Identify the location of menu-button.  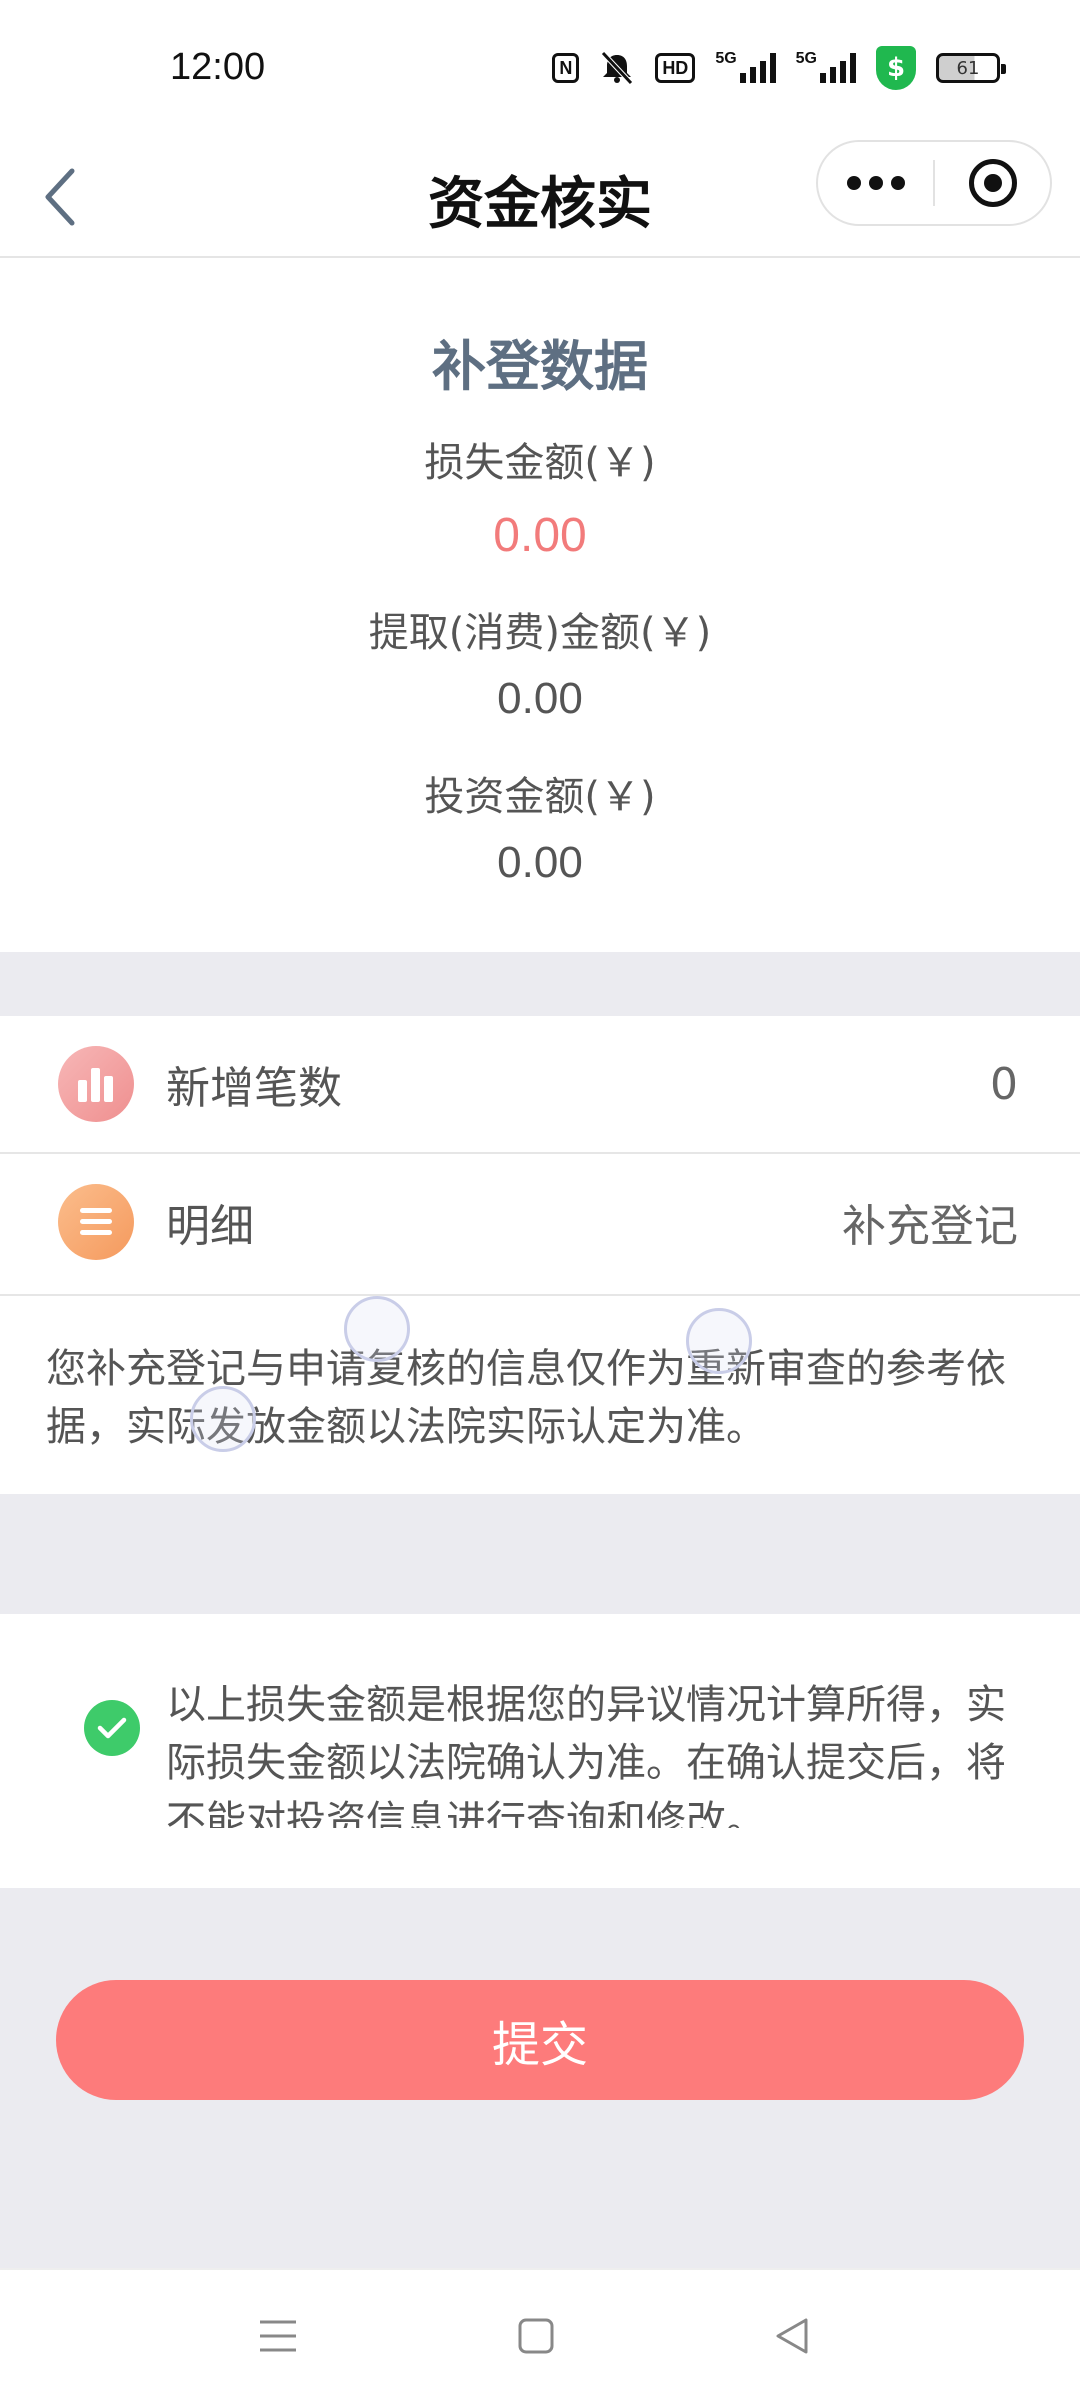
(278, 2335).